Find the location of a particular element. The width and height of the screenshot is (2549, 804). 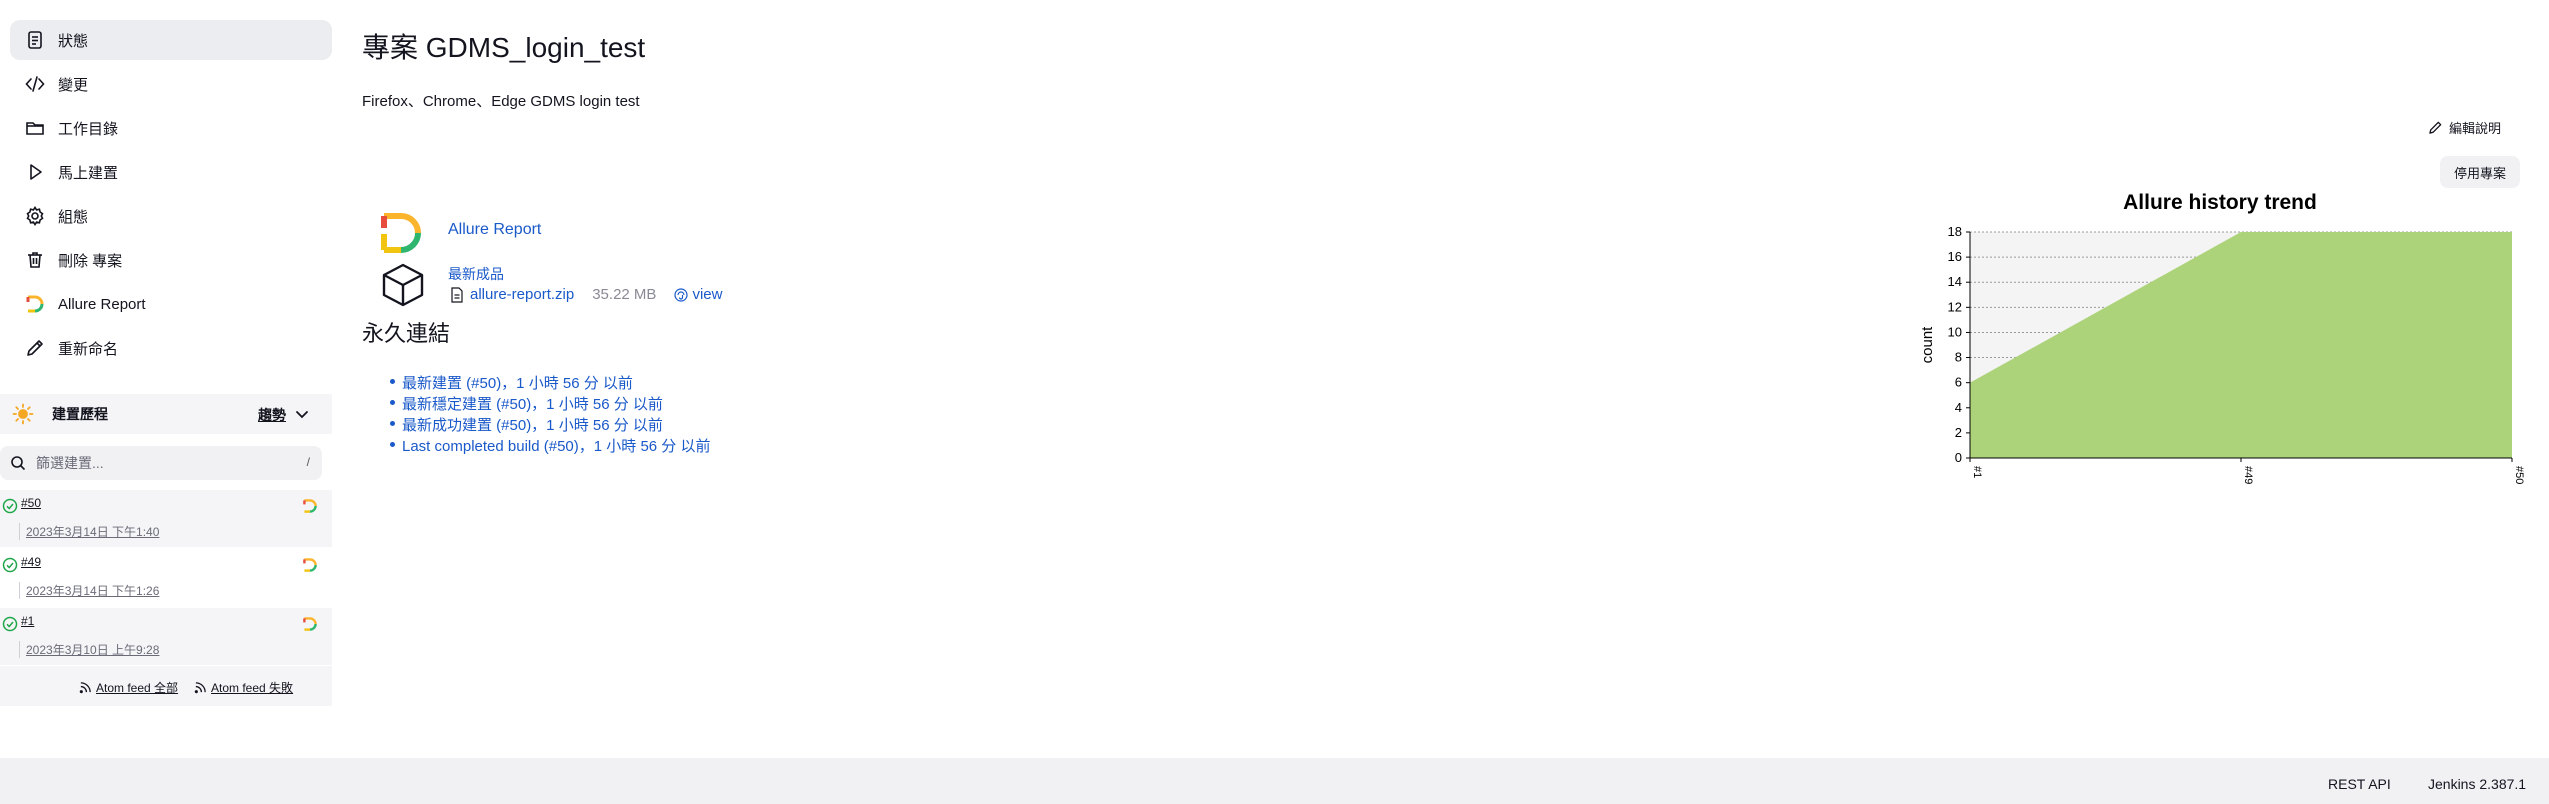

disable-project-button: 停用專案 is located at coordinates (2480, 172).